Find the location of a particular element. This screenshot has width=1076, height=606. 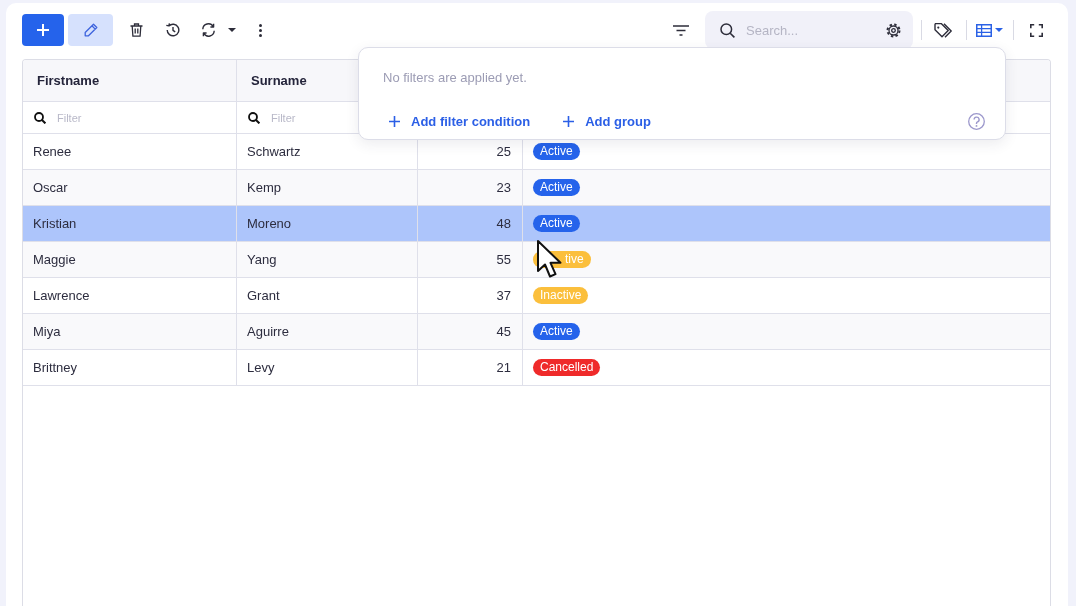

column-header: Firstname is located at coordinates (130, 81).